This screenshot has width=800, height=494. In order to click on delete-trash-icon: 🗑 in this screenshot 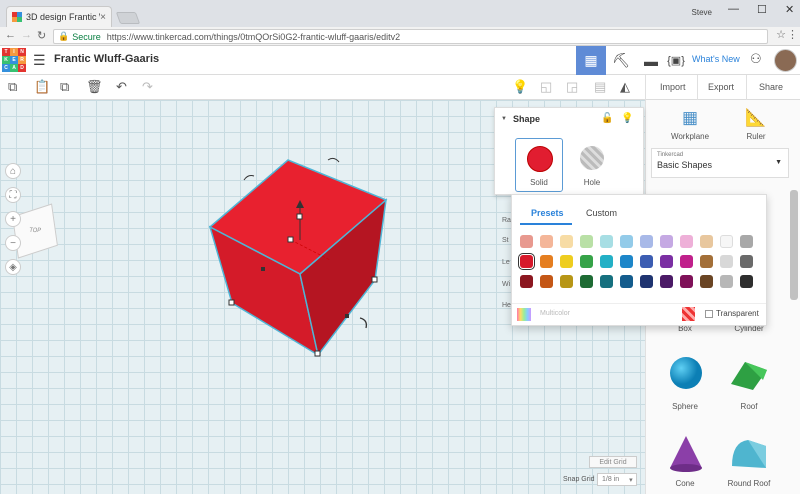, I will do `click(94, 87)`.